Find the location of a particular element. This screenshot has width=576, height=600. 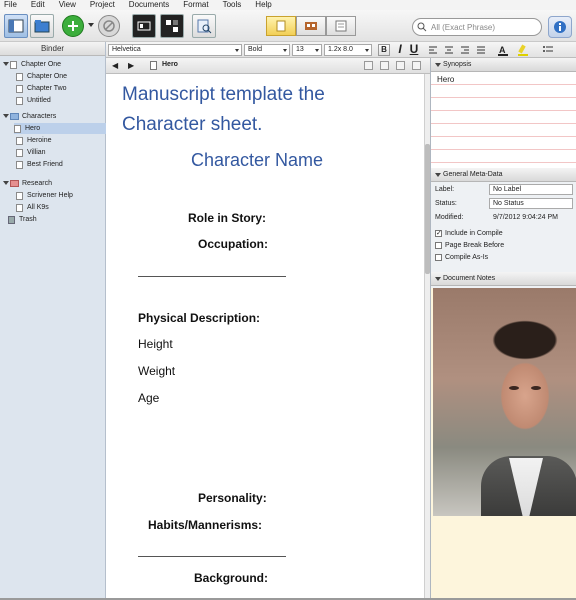

binder-item-research: Research is located at coordinates (31, 183).